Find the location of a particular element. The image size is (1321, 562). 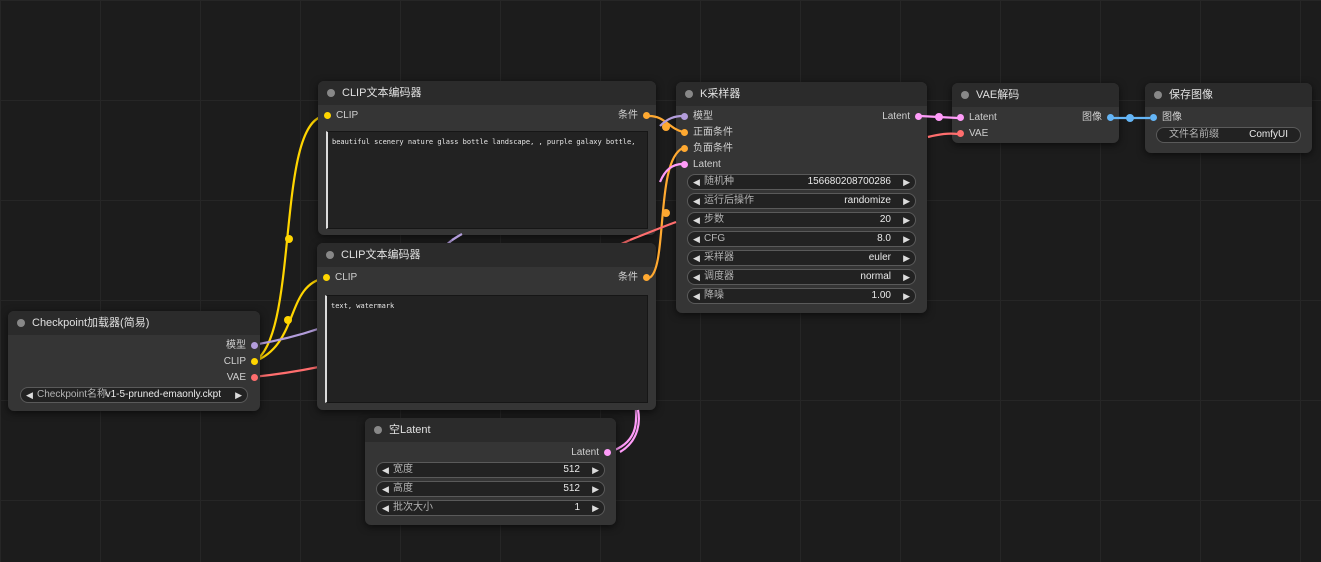

slot-label: 图像 is located at coordinates (1172, 117).